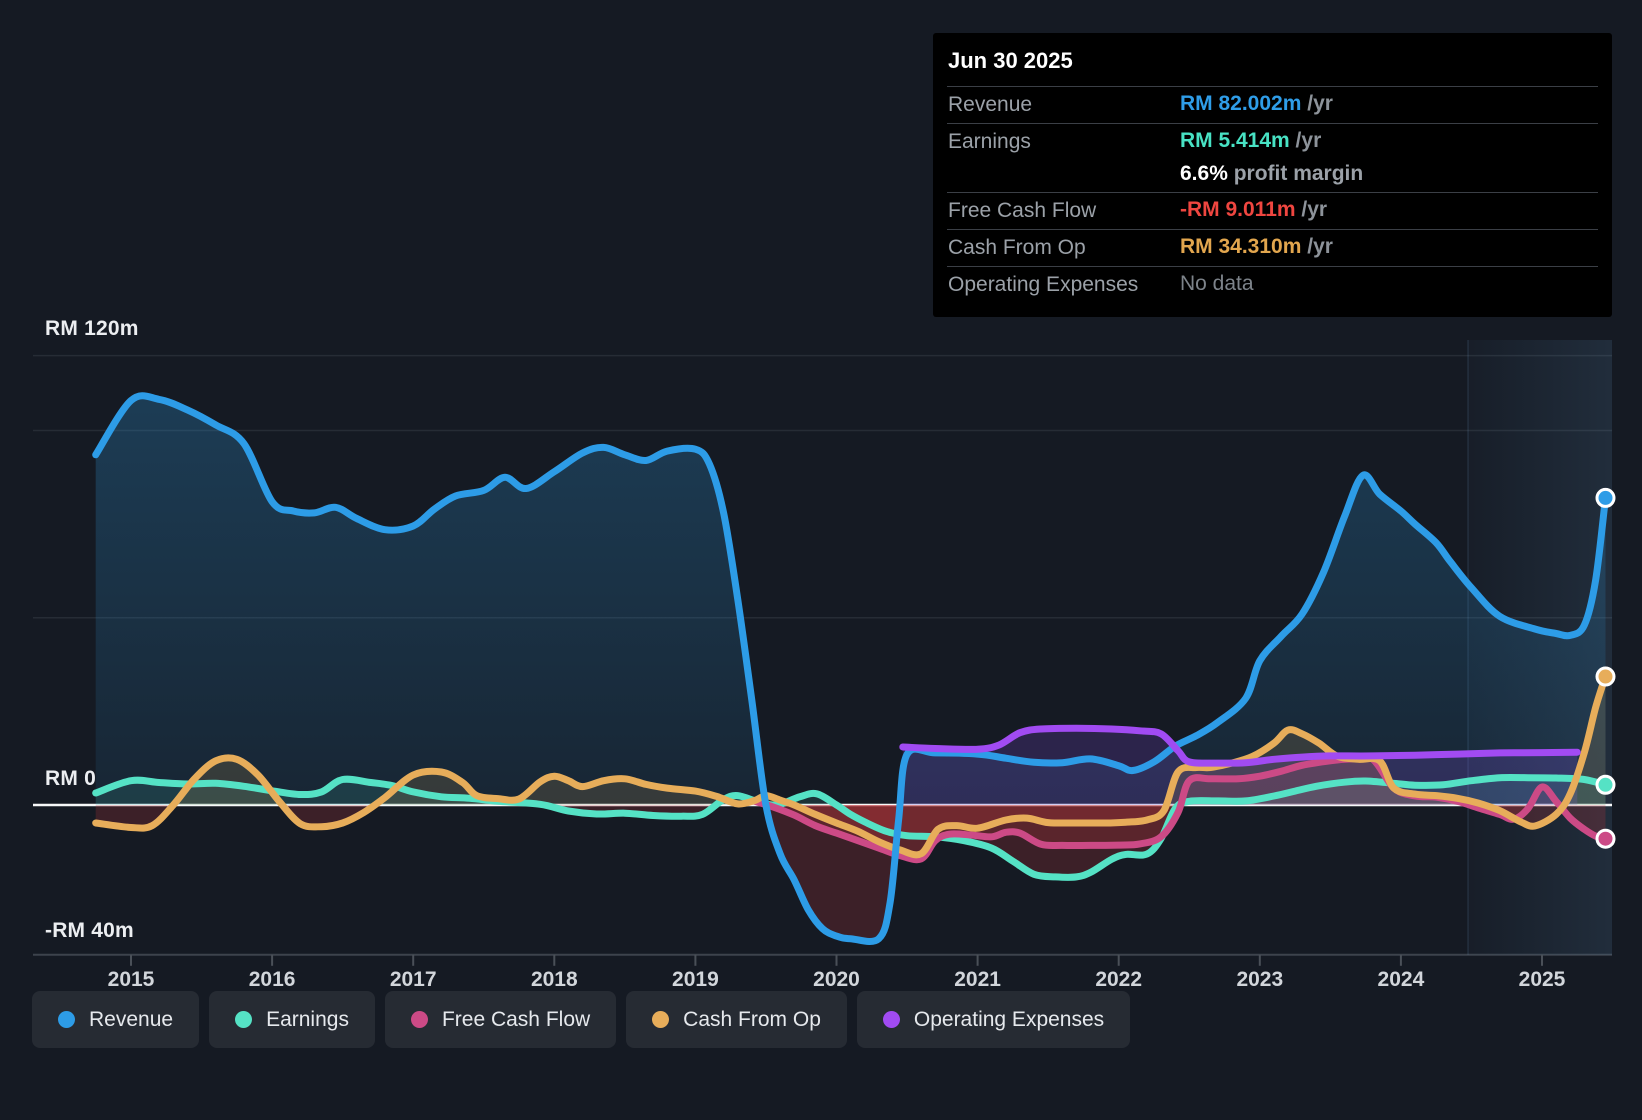 The height and width of the screenshot is (1120, 1642). I want to click on x-axis-label-2016: 2016, so click(272, 979).